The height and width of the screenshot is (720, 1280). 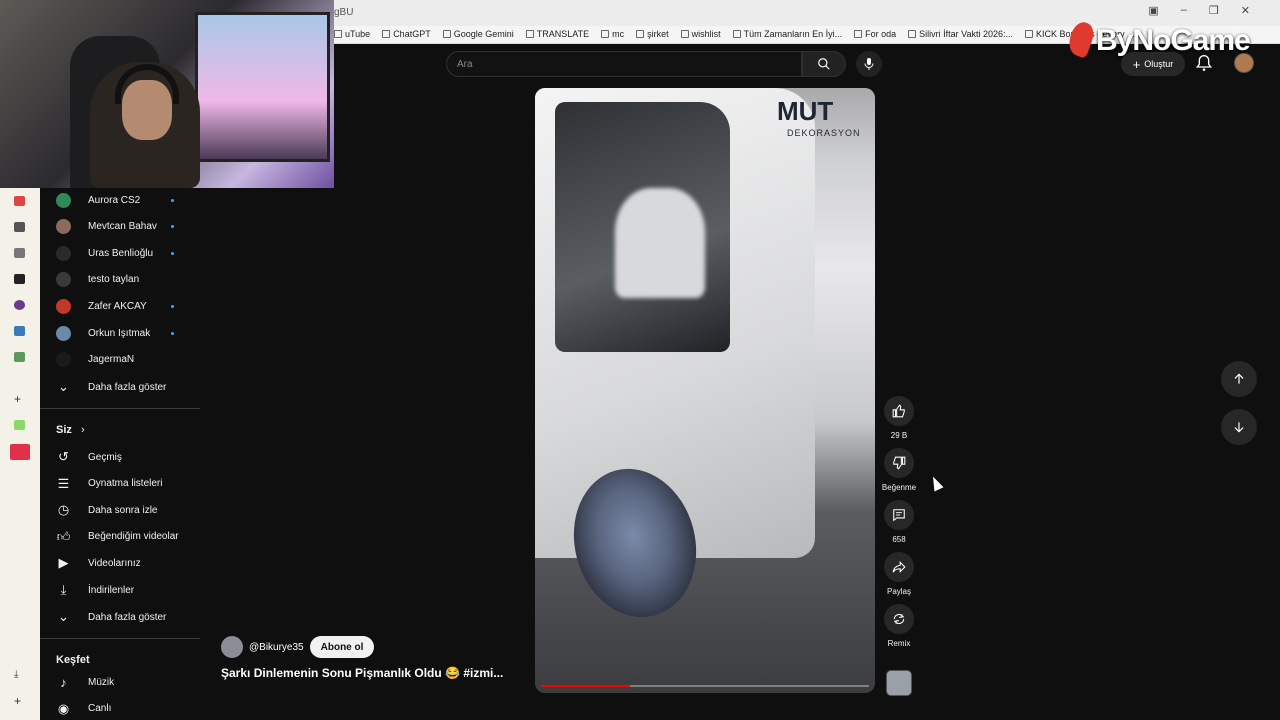 I want to click on bell-icon, so click(x=1204, y=62).